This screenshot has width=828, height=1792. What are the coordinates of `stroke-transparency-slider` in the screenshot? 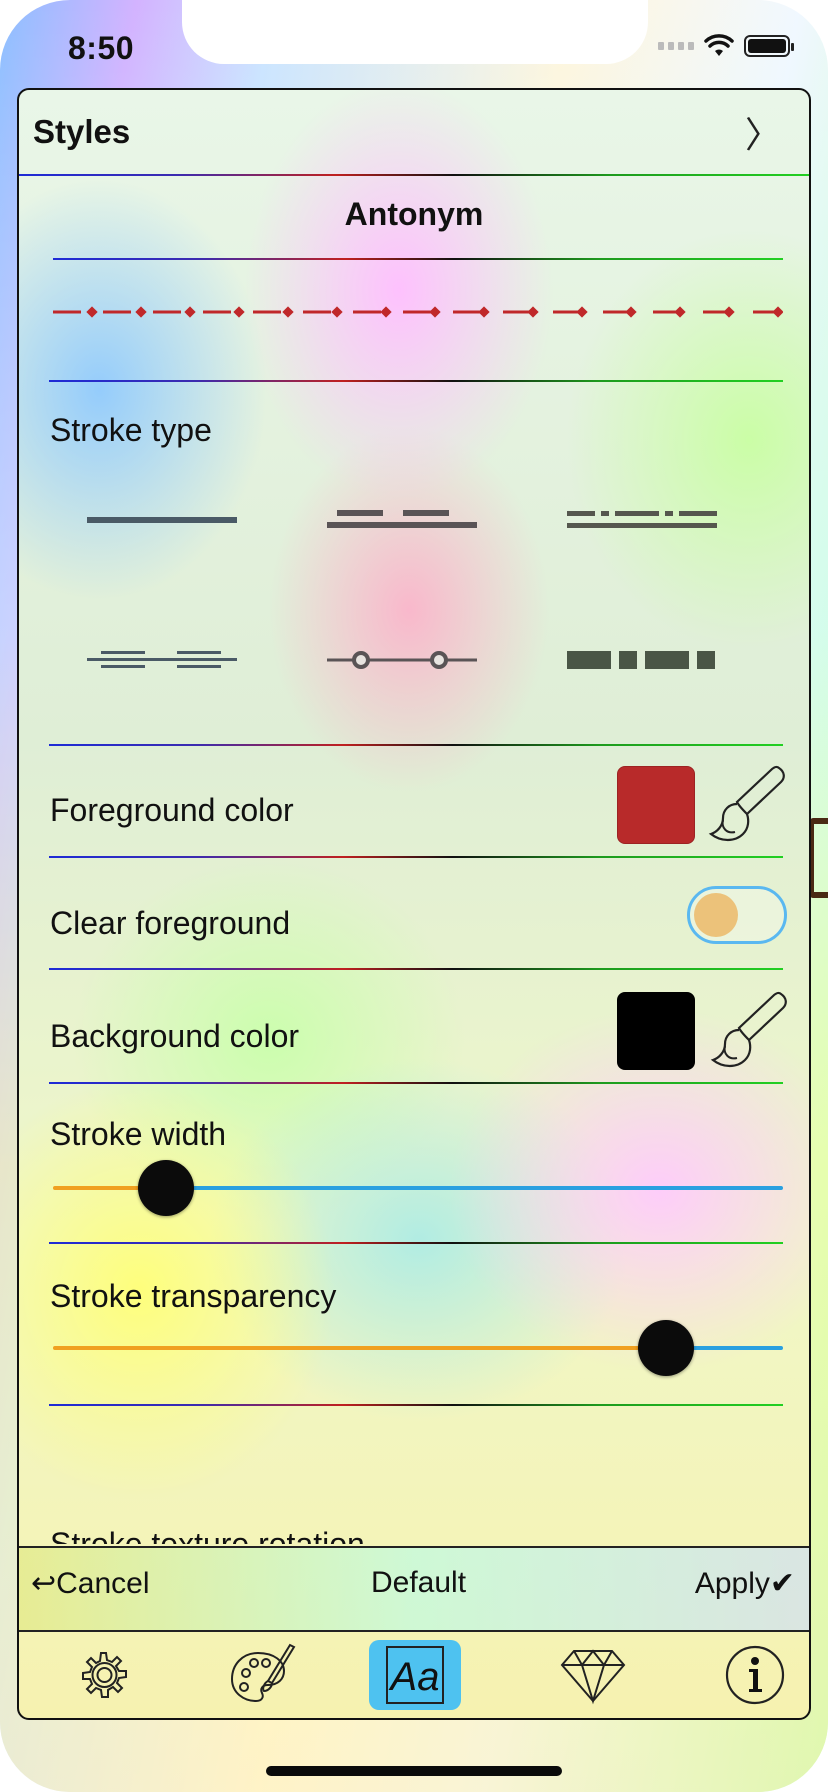 It's located at (418, 1348).